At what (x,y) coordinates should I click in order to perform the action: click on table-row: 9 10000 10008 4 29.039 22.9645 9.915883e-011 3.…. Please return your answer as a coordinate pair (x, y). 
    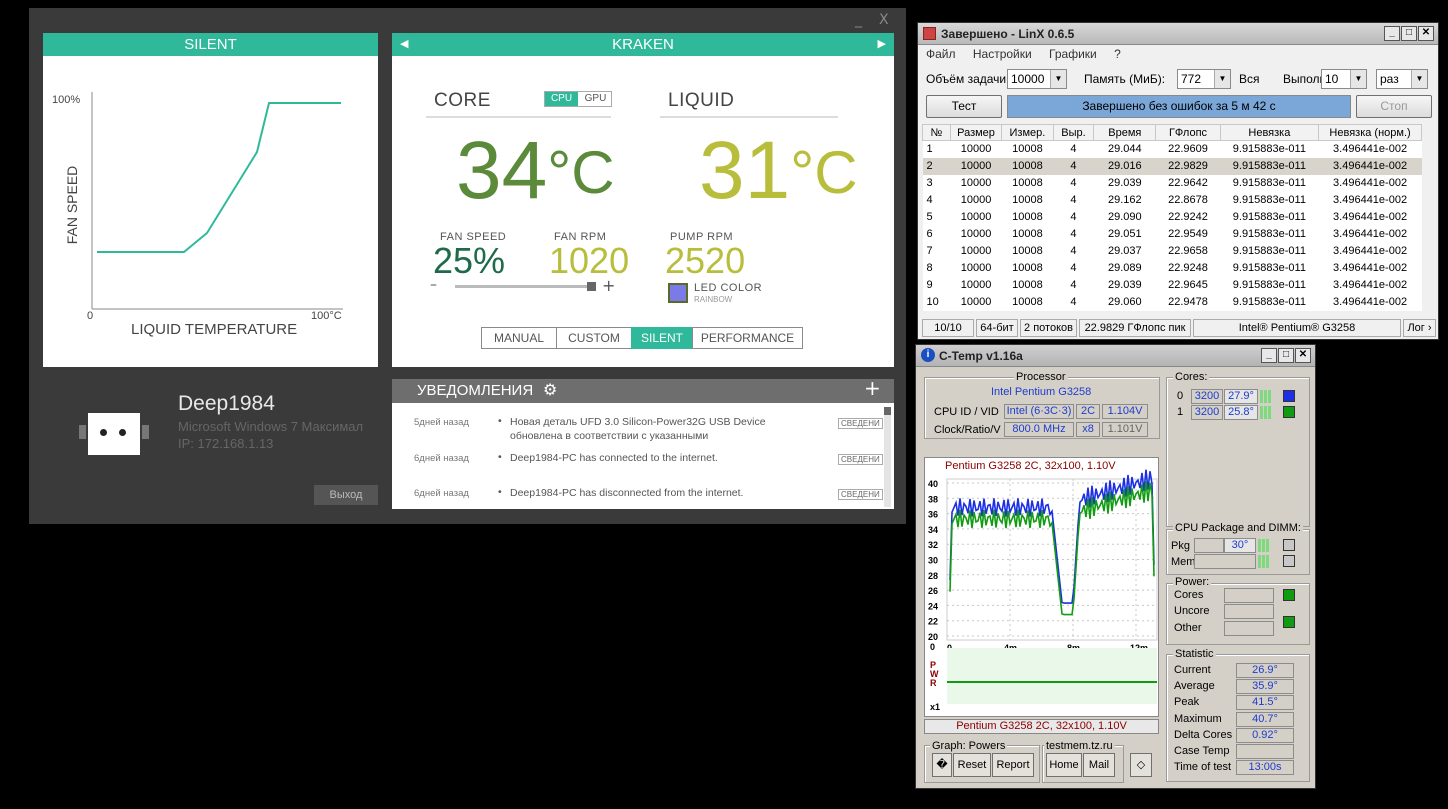
    Looking at the image, I should click on (1172, 285).